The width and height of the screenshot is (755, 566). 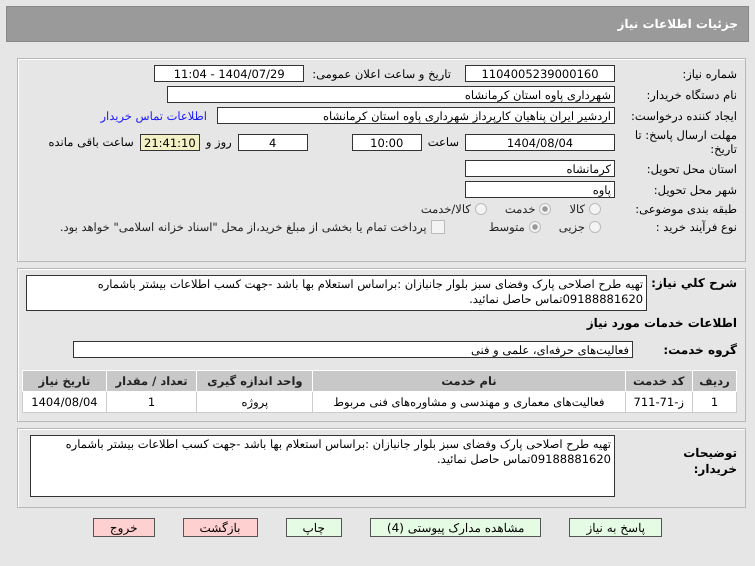 What do you see at coordinates (456, 527) in the screenshot?
I see `action-button: مشاهده مدارک پیوستی (4)` at bounding box center [456, 527].